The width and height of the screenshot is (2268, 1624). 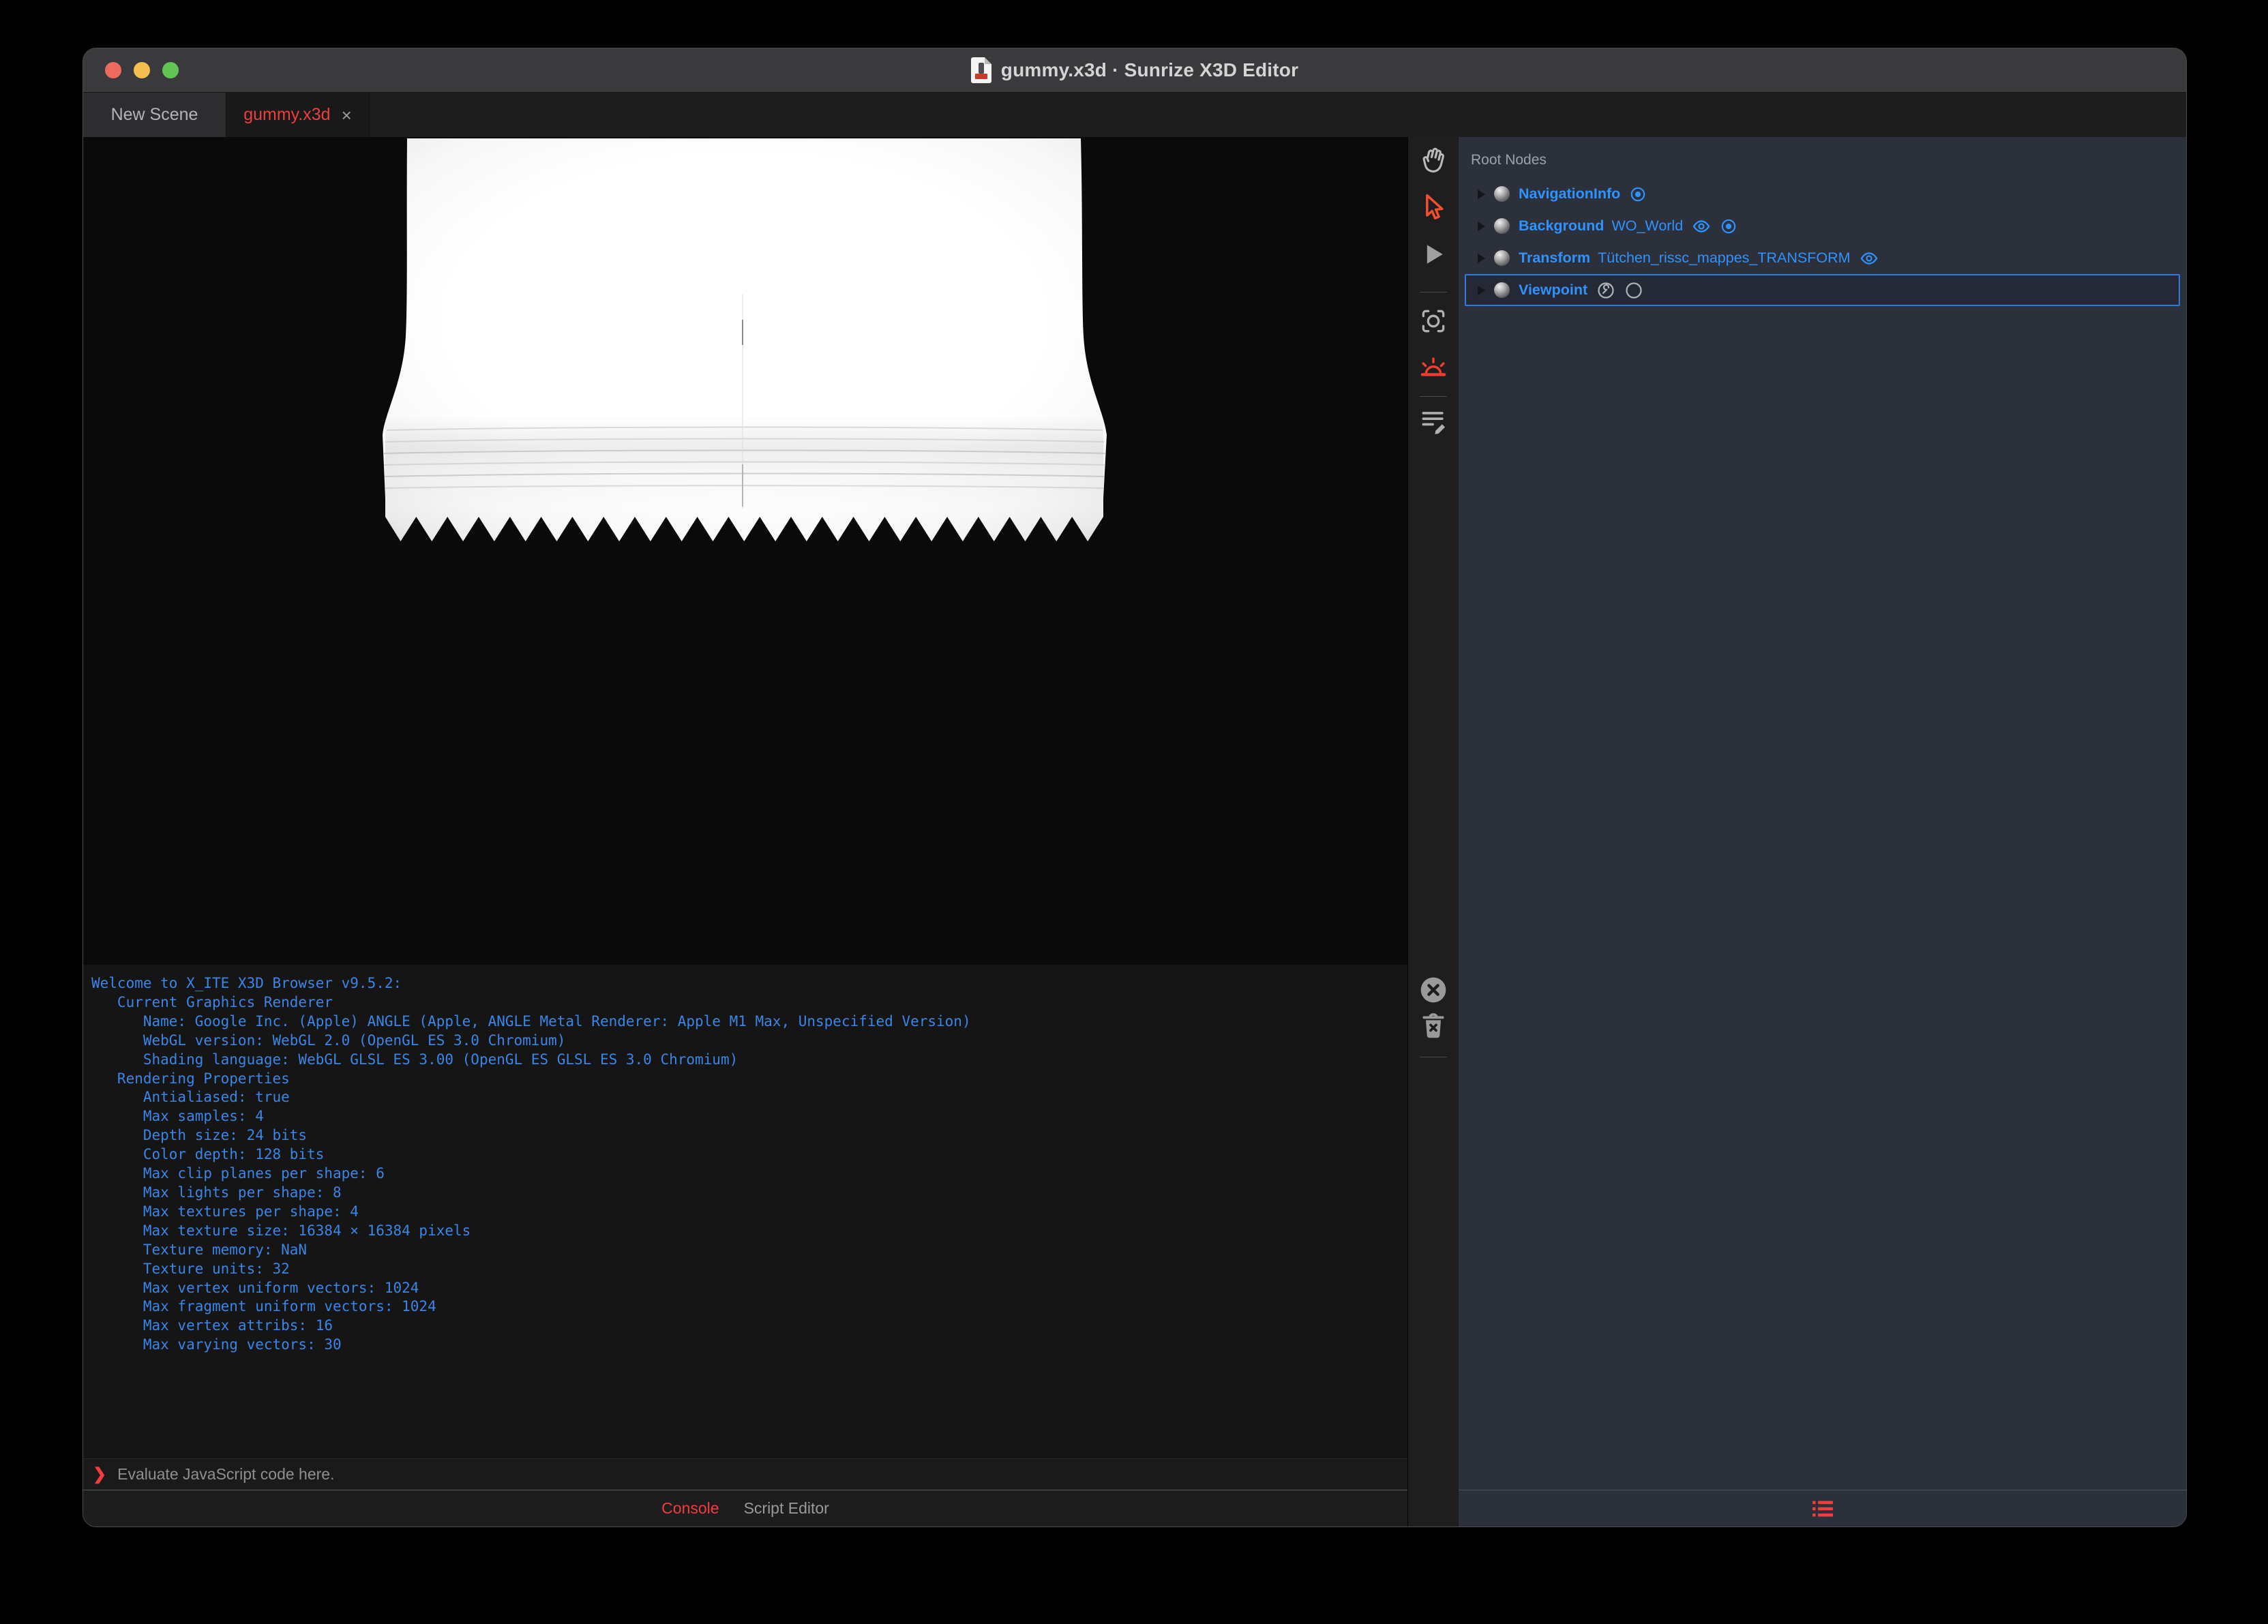 I want to click on document-icon, so click(x=980, y=70).